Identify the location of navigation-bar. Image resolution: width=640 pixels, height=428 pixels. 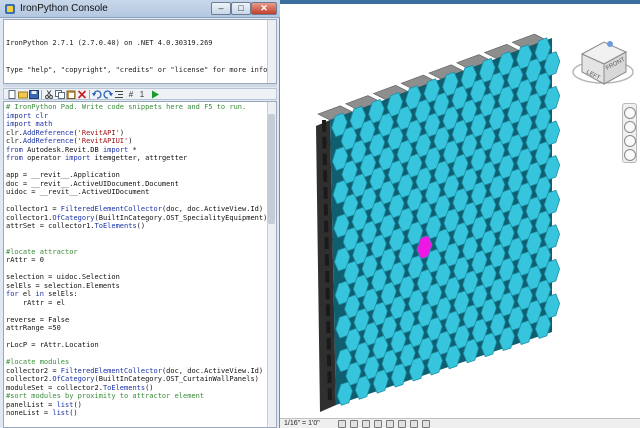
(629, 133).